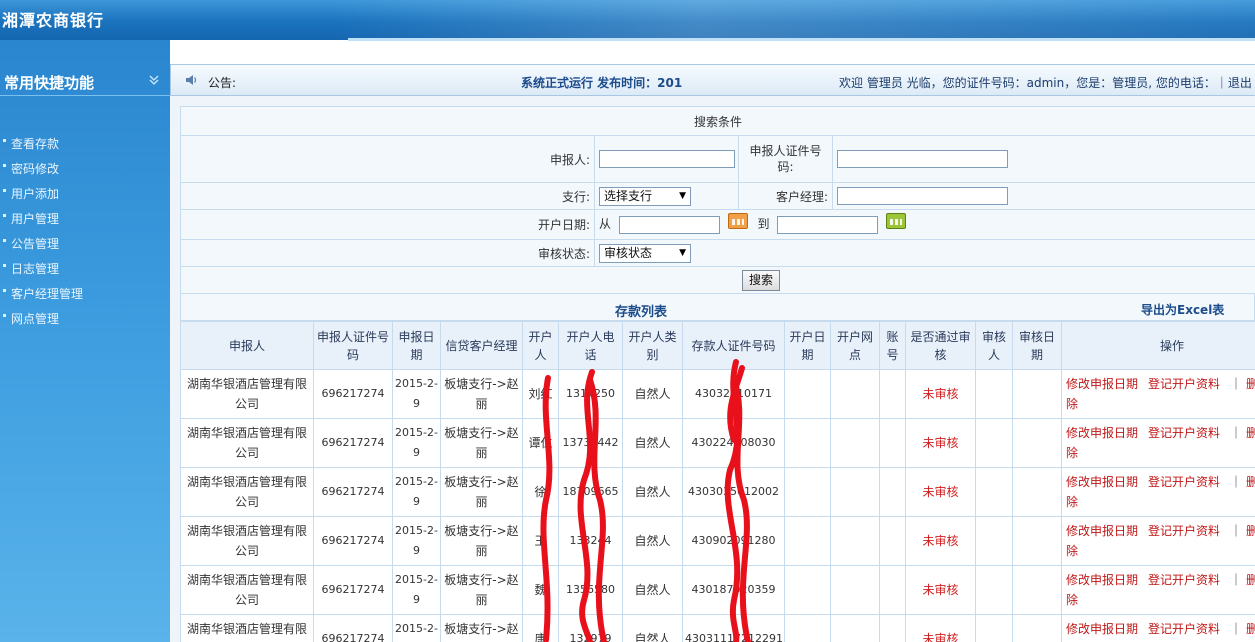 This screenshot has height=642, width=1255. Describe the element at coordinates (922, 159) in the screenshot. I see `applicant-id-input` at that location.